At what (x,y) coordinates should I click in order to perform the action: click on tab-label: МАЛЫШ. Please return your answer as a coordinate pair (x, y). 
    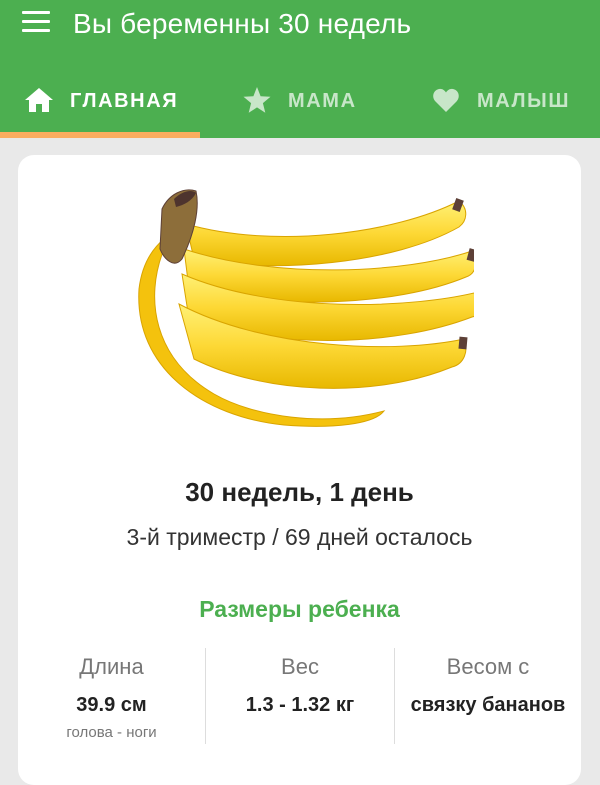
    Looking at the image, I should click on (524, 101).